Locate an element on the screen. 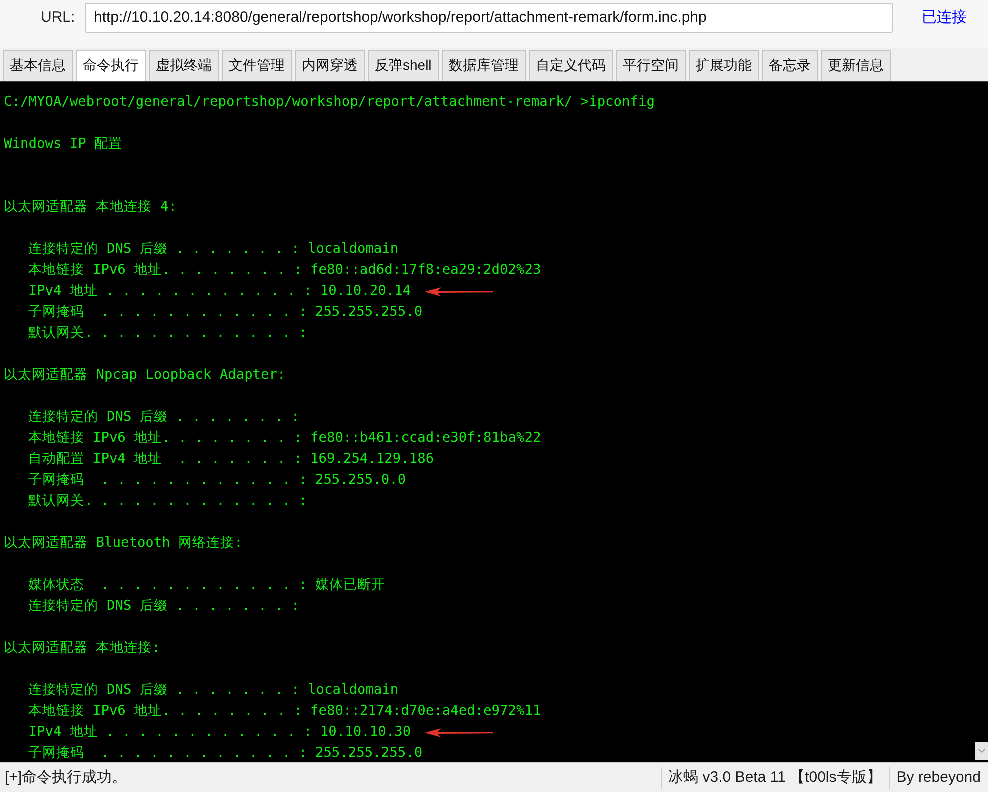 Image resolution: width=988 pixels, height=792 pixels. adapter-heading: 以太网适配器 Npcap Loopback Adapter: is located at coordinates (145, 375).